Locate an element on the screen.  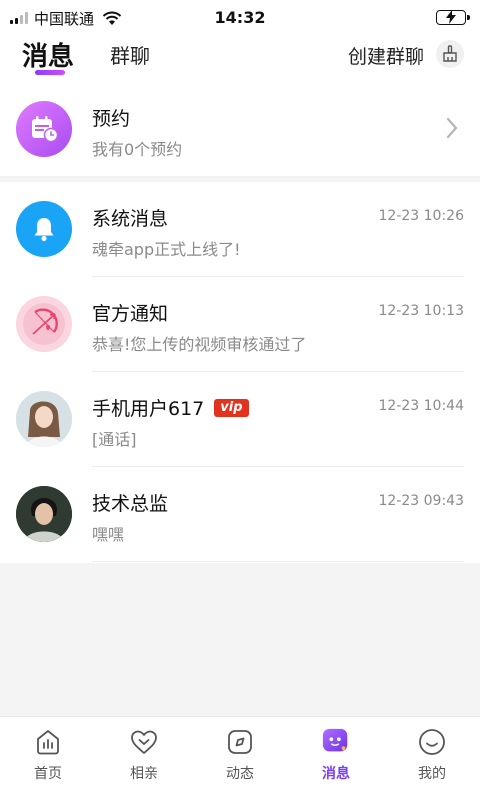
tab-messages-nav: 消息 is located at coordinates (336, 758).